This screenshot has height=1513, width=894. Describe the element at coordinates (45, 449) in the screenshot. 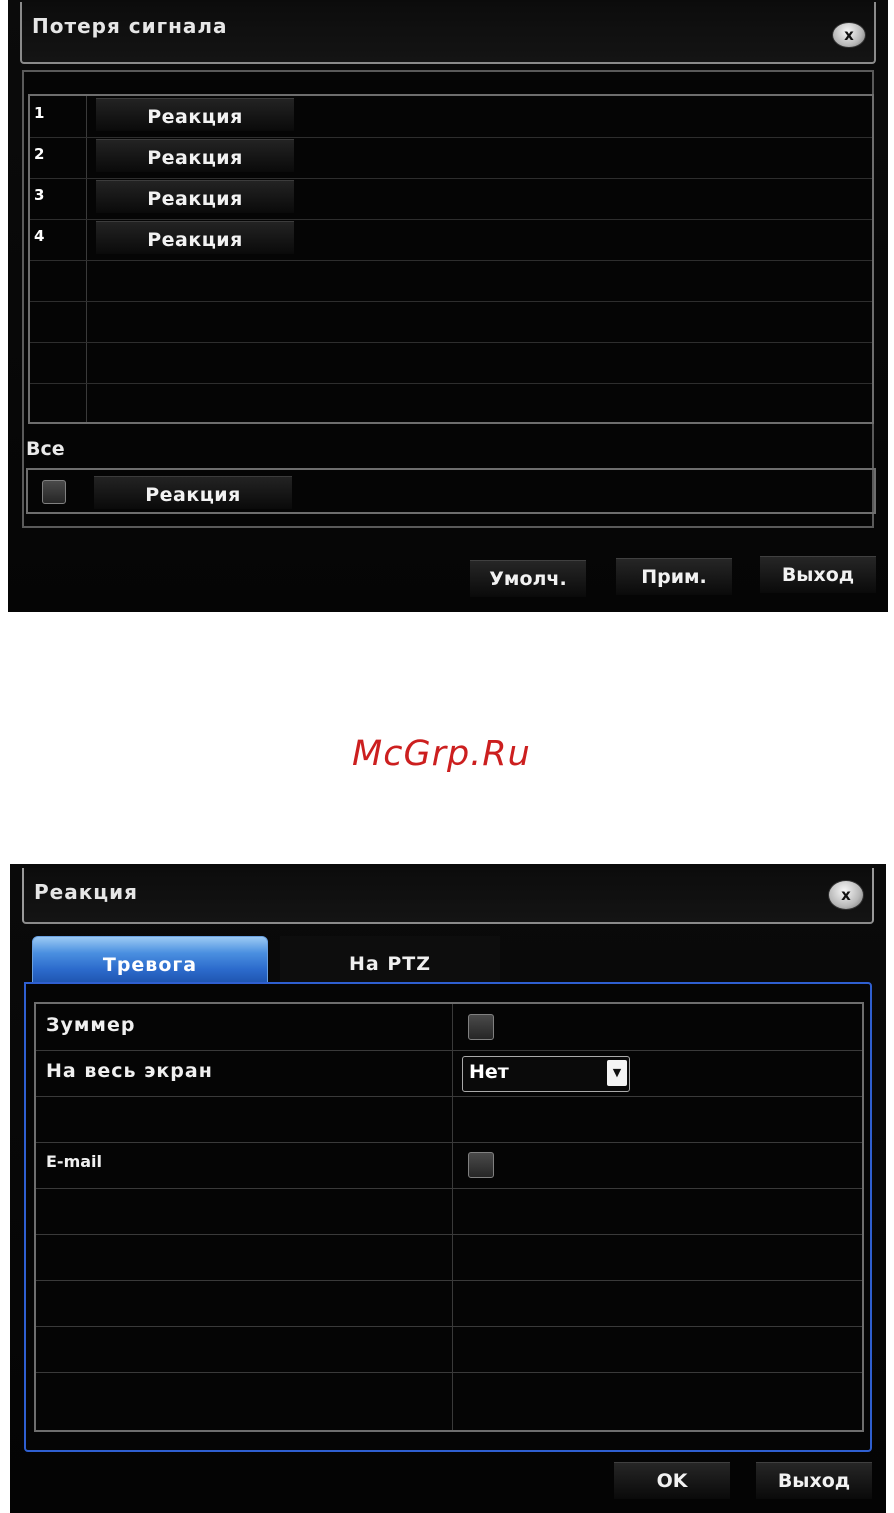

I see `all-label: Все` at that location.